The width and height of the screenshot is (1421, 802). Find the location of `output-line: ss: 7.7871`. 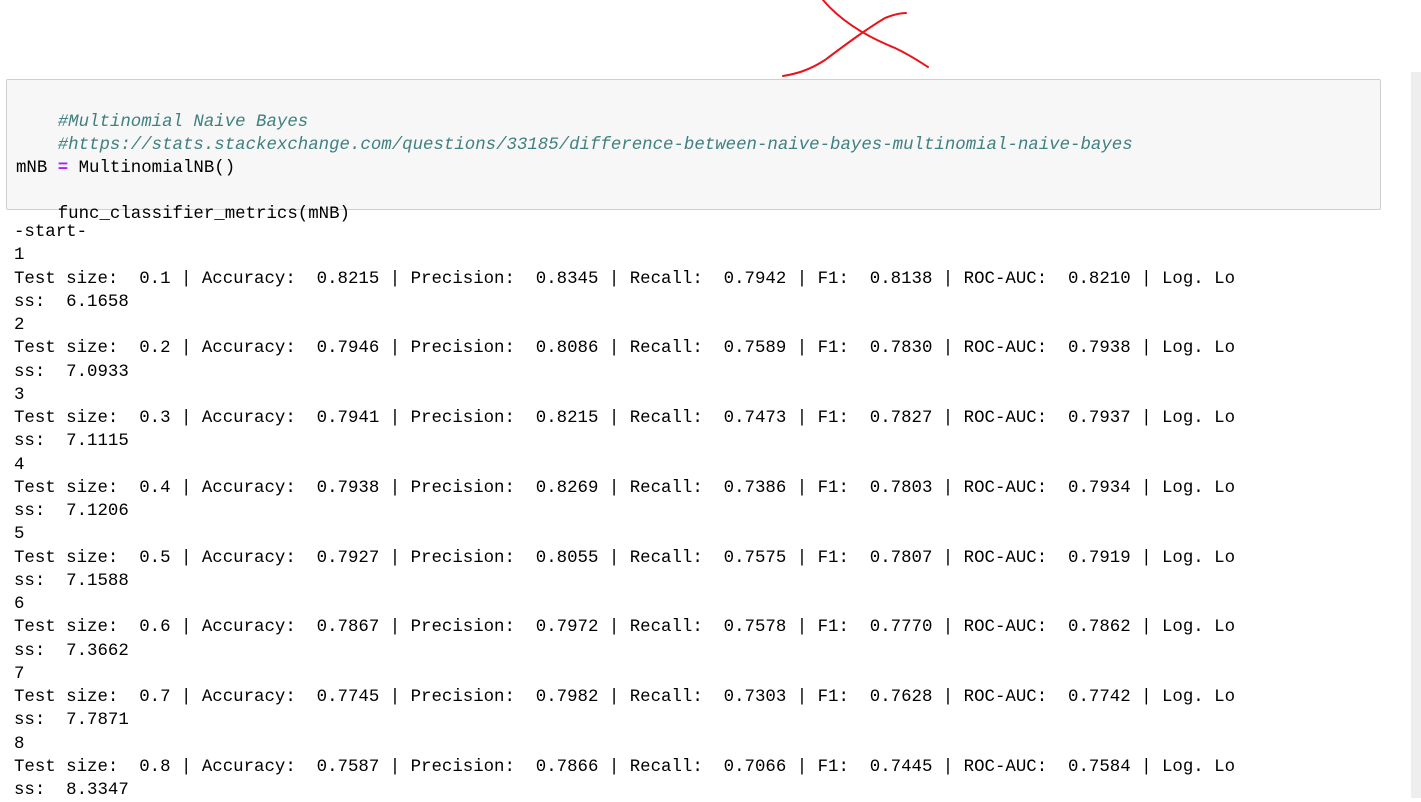

output-line: ss: 7.7871 is located at coordinates (71, 721).